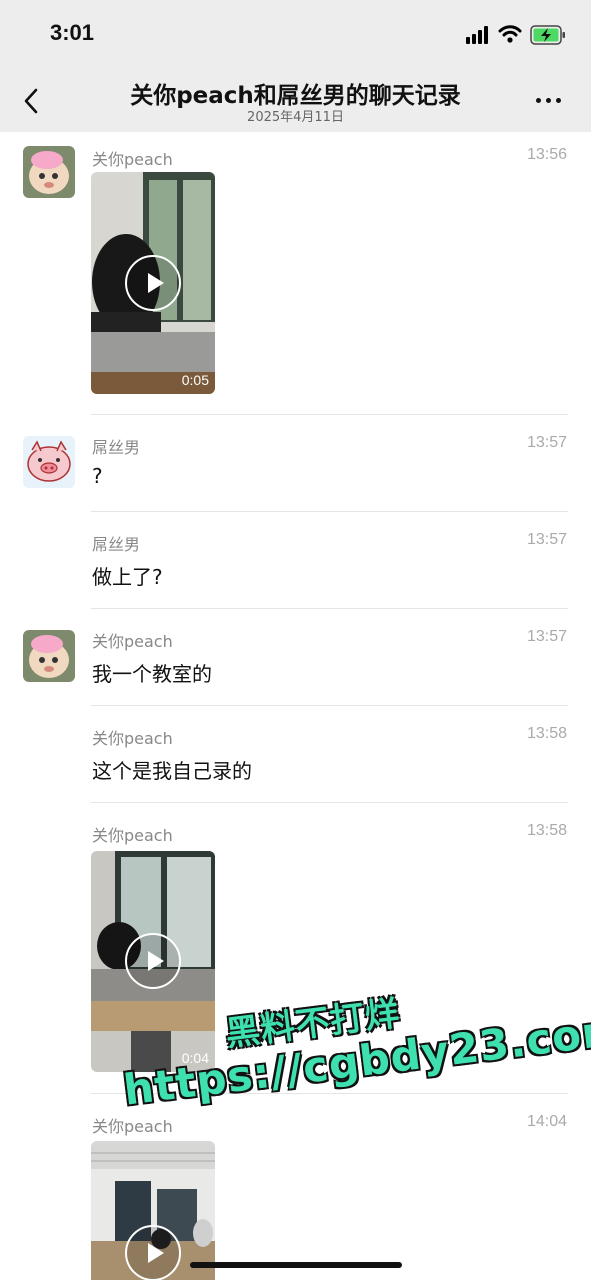 This screenshot has height=1280, width=591. I want to click on message-text: ?, so click(97, 476).